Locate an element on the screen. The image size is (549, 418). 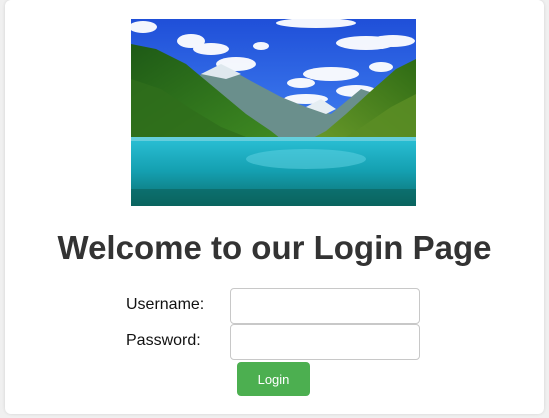
password-row: Password: is located at coordinates (274, 343).